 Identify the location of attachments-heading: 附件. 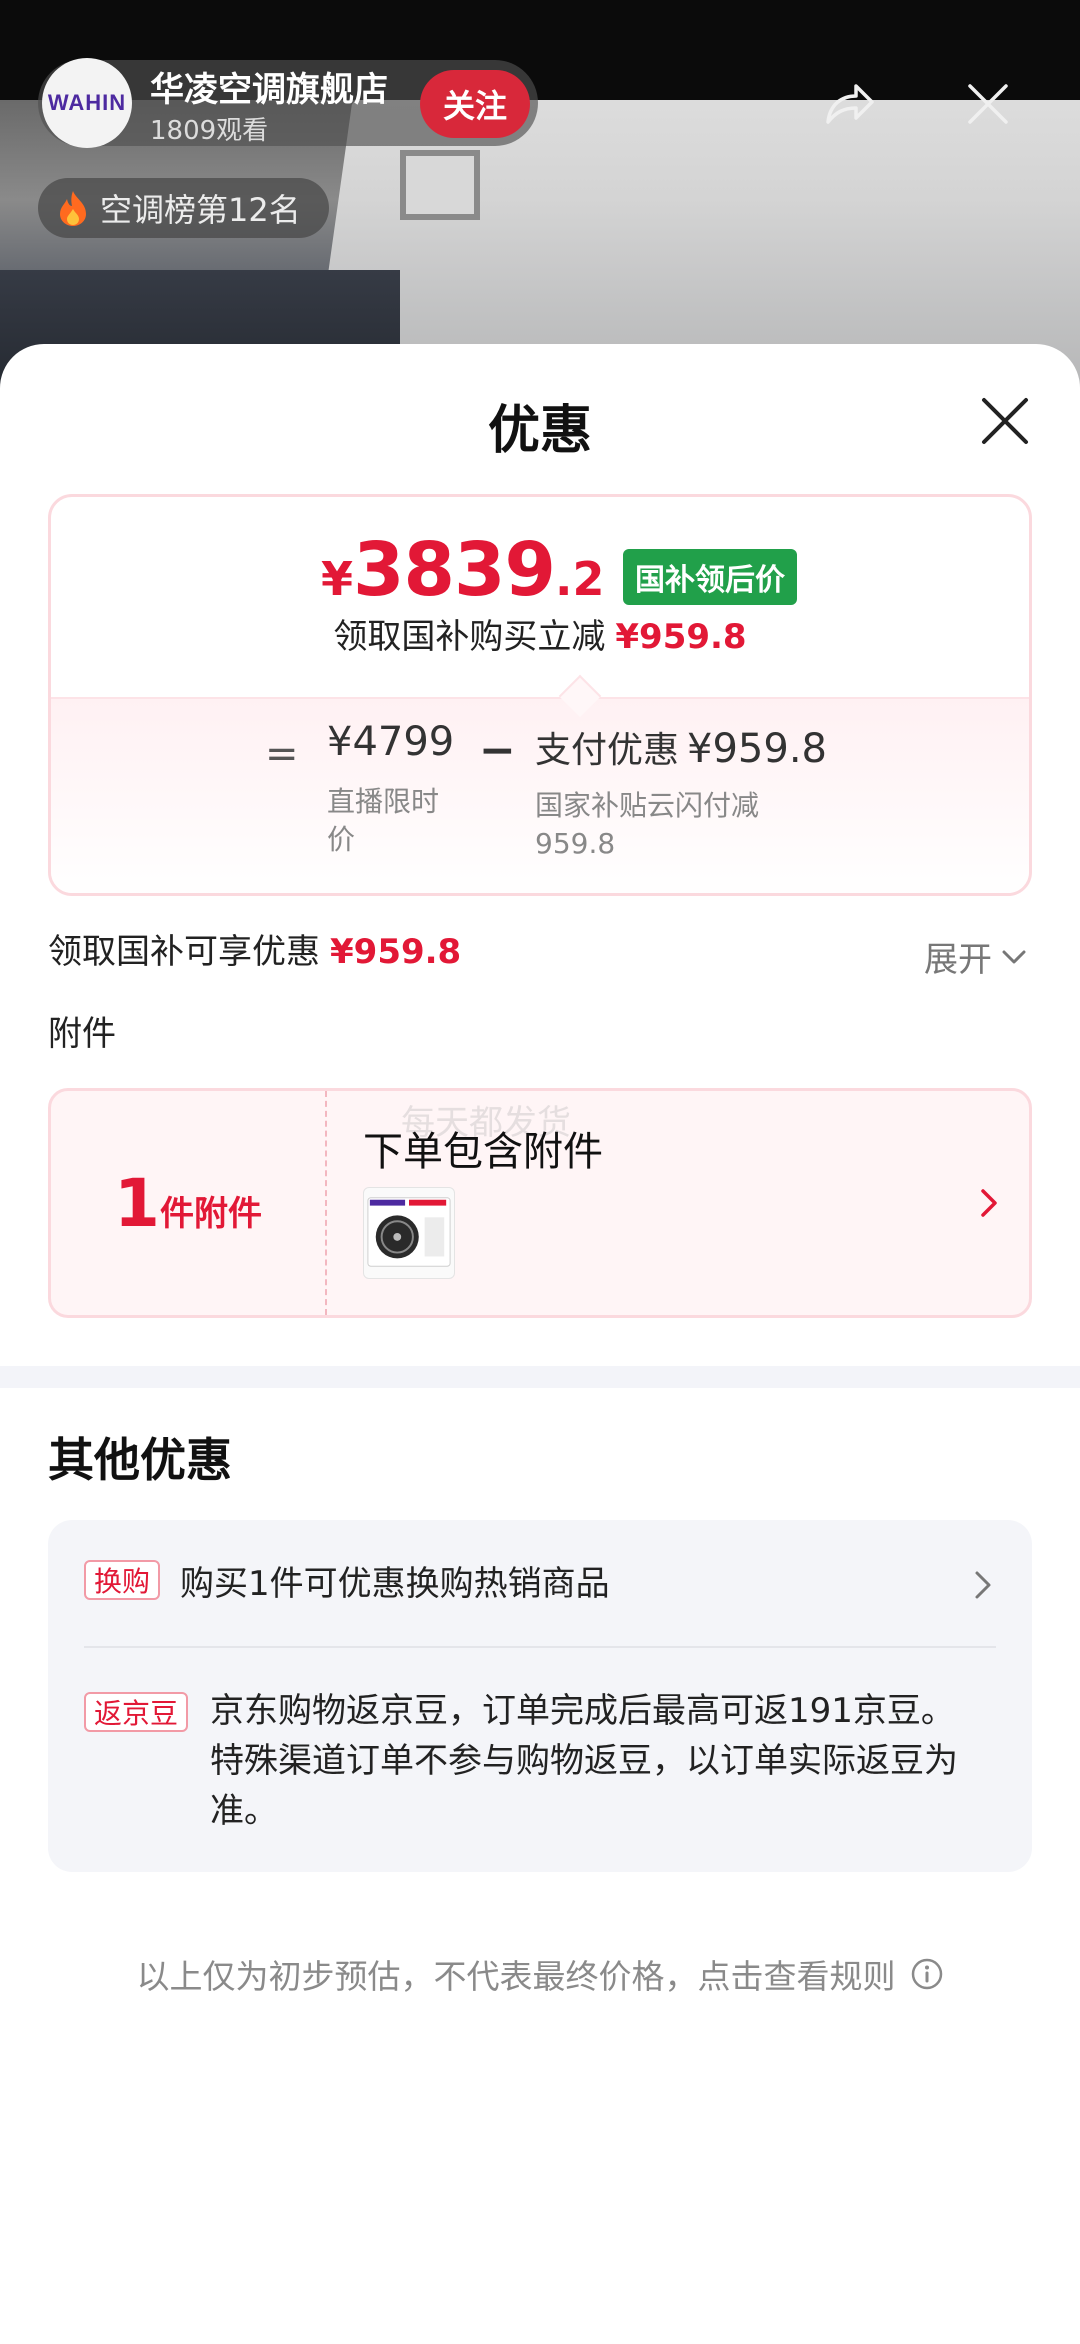
(82, 1034).